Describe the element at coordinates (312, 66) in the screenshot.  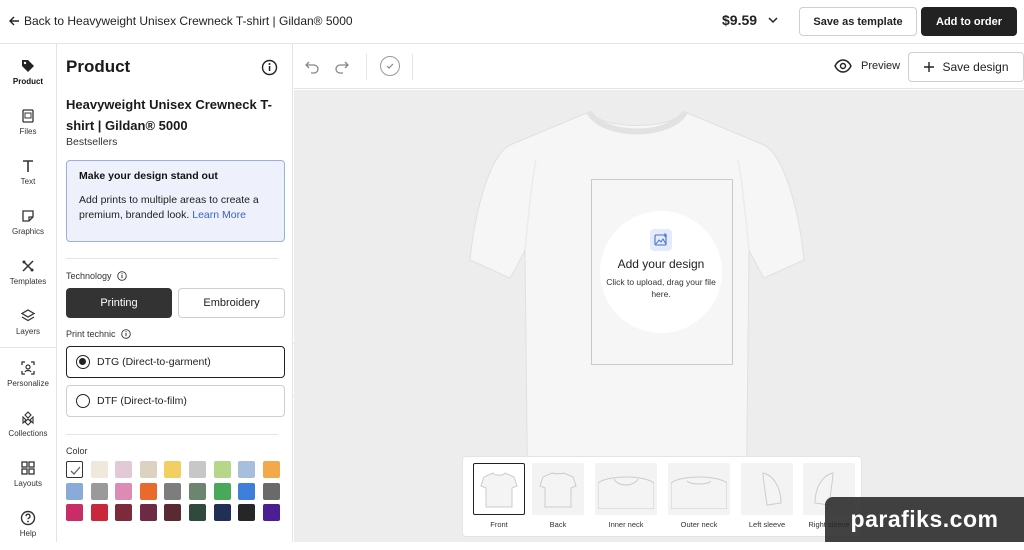
I see `undo-icon` at that location.